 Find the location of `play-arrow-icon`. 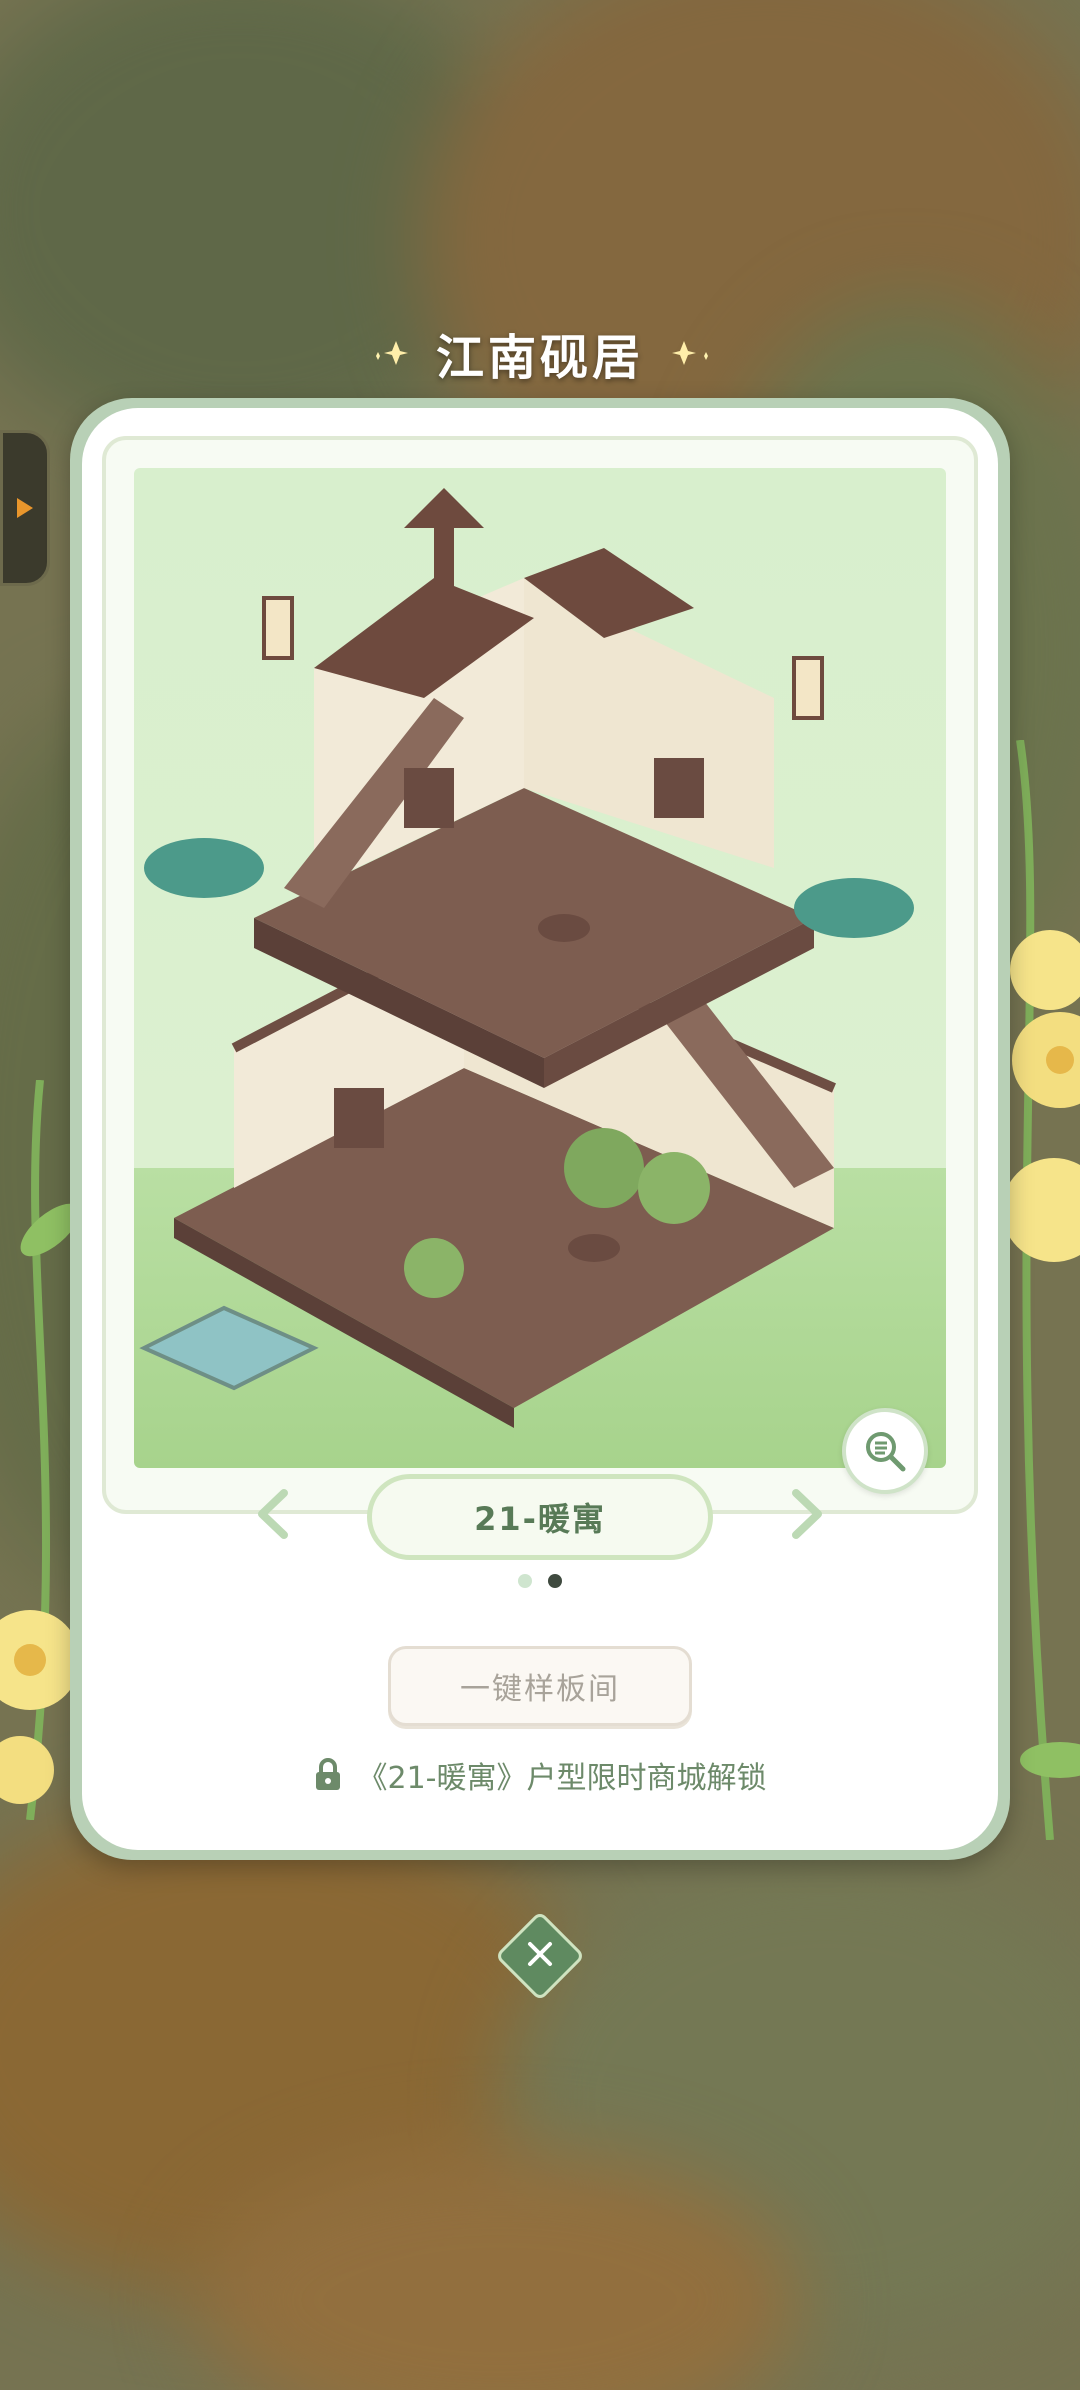

play-arrow-icon is located at coordinates (25, 508).